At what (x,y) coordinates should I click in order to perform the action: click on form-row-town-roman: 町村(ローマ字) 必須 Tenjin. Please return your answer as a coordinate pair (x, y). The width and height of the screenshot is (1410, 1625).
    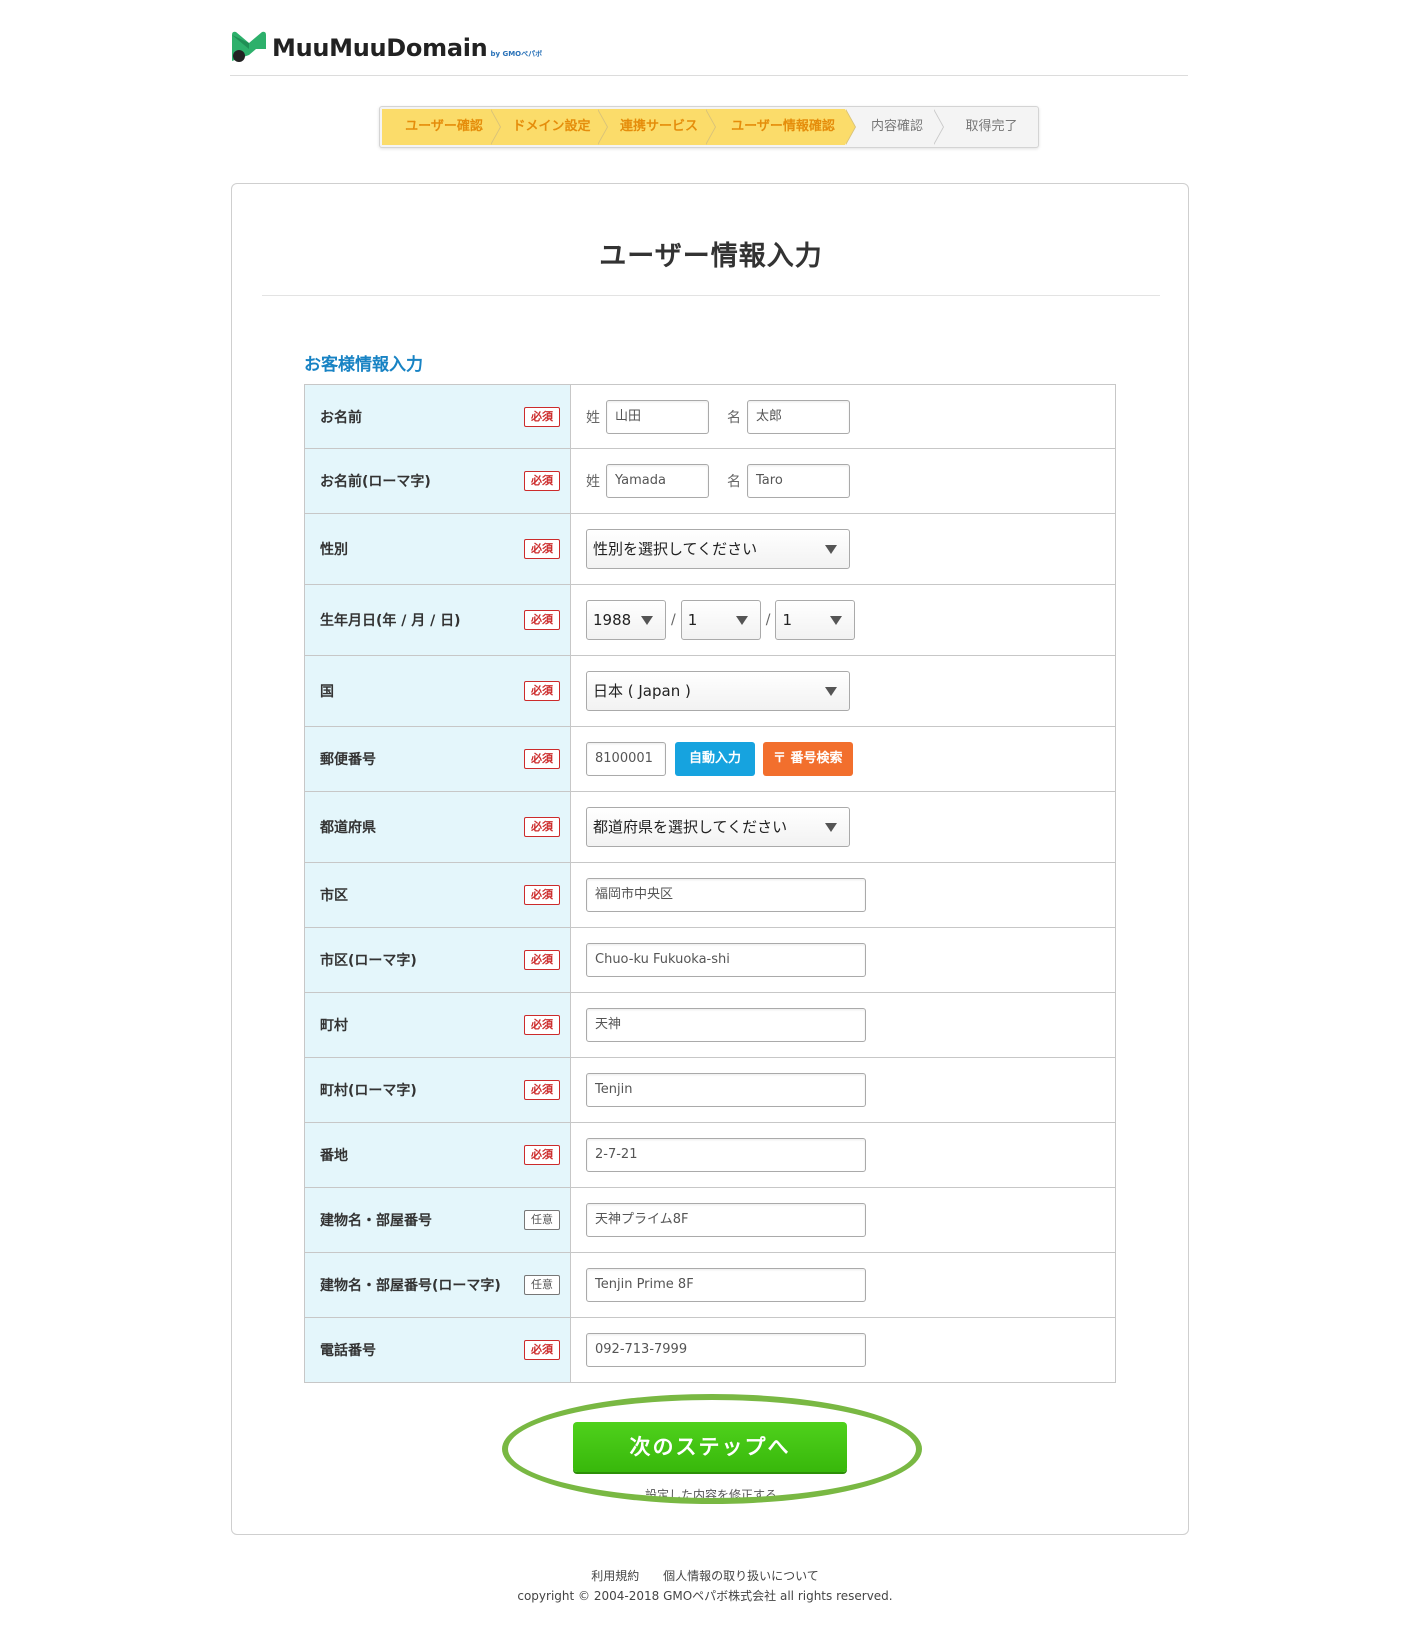
    Looking at the image, I should click on (710, 1090).